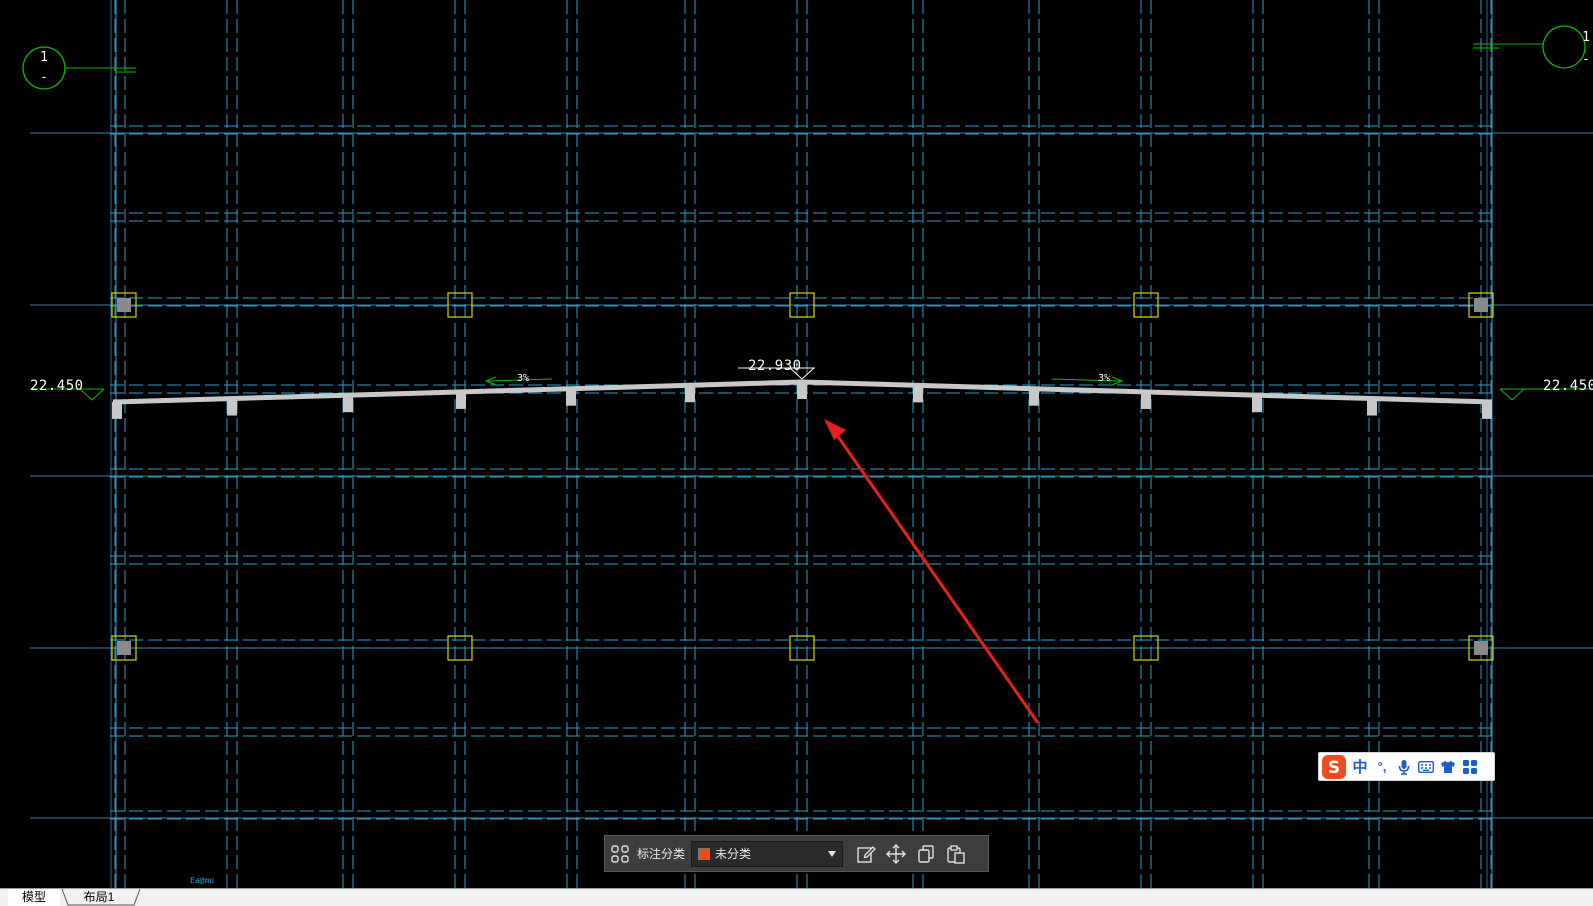 Image resolution: width=1593 pixels, height=906 pixels. I want to click on sogou-logo-icon: S, so click(1334, 767).